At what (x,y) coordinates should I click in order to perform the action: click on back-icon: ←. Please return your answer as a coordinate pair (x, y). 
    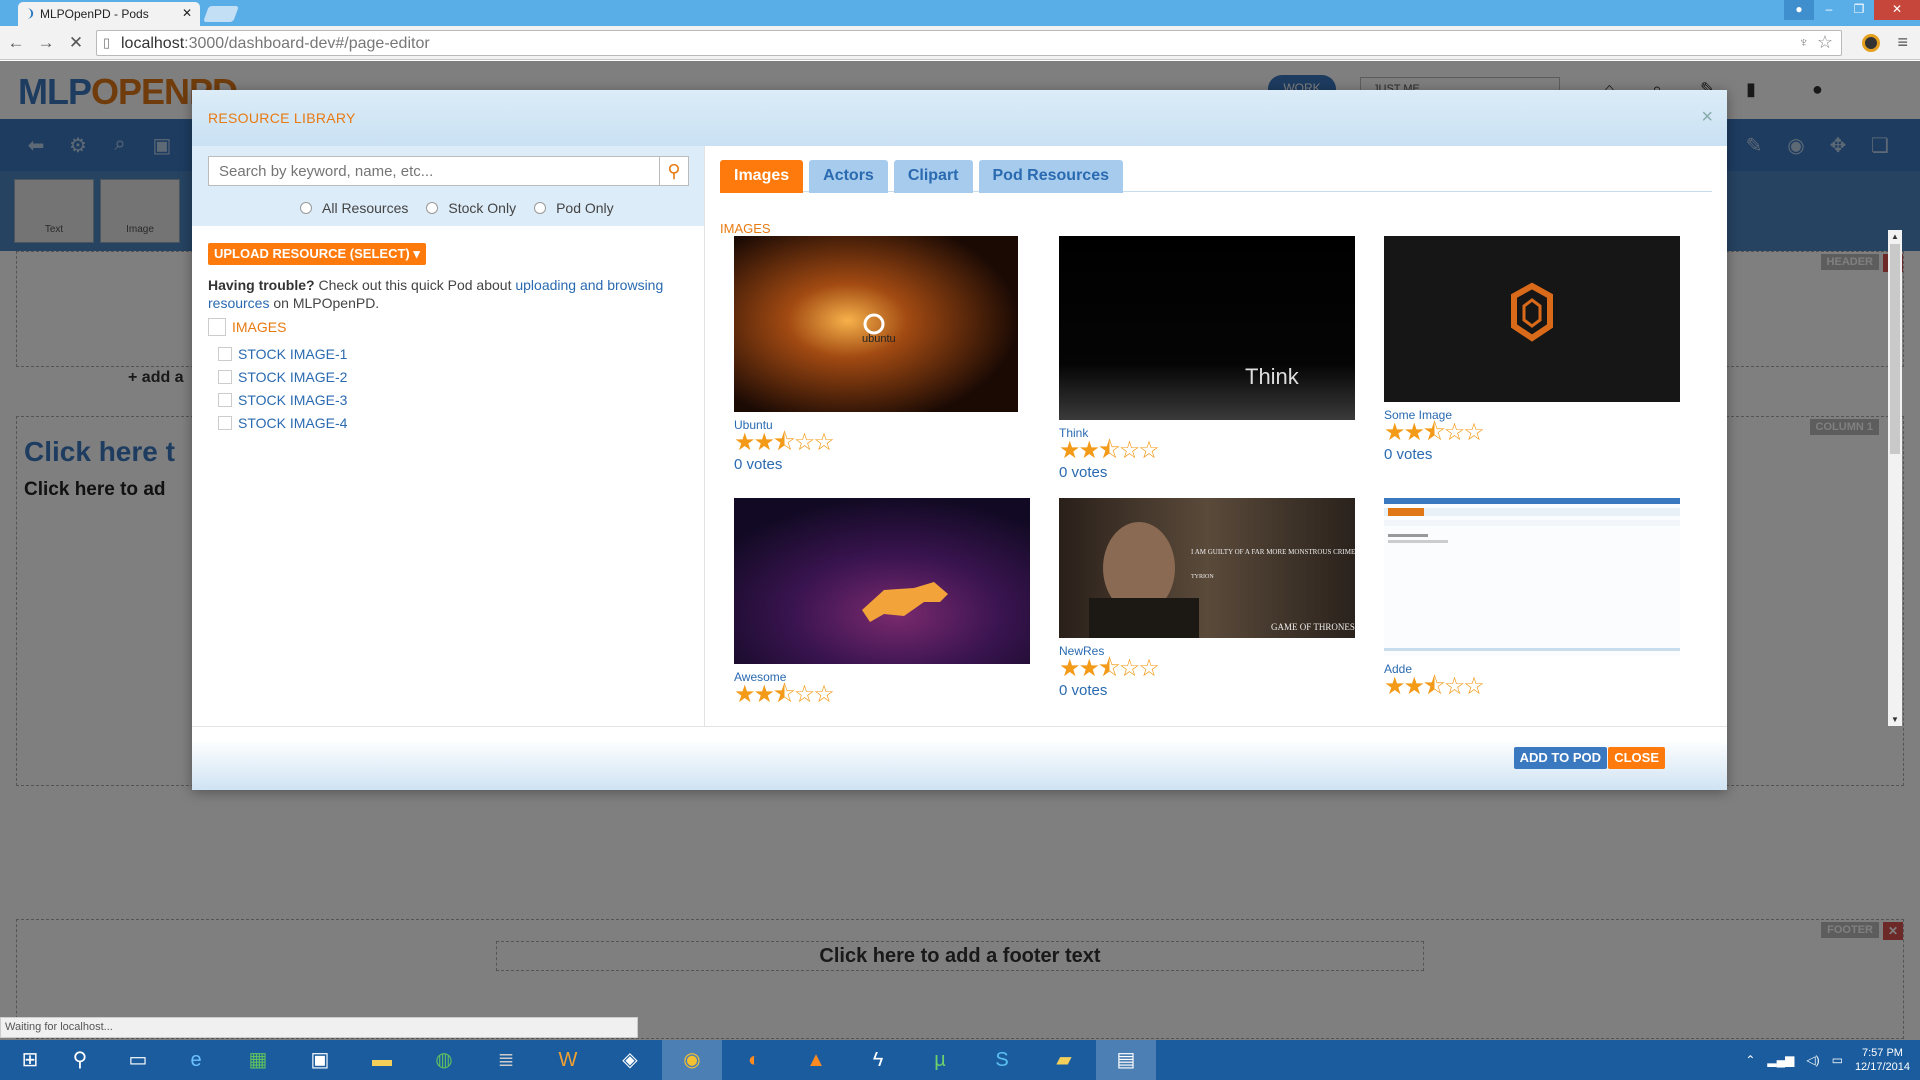
    Looking at the image, I should click on (16, 43).